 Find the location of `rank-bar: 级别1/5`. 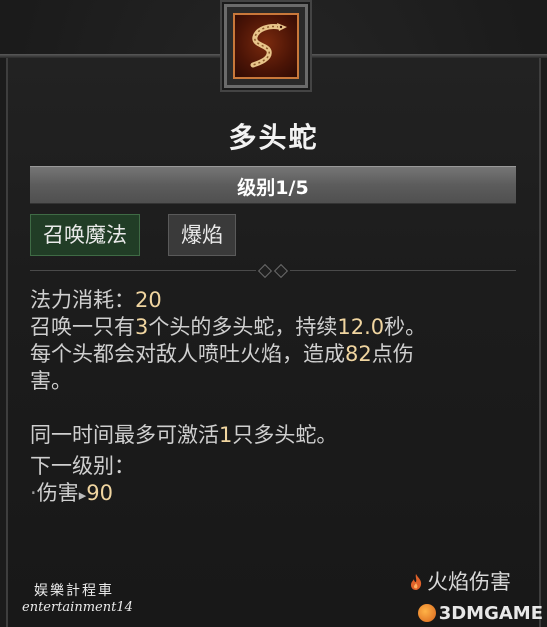

rank-bar: 级别1/5 is located at coordinates (273, 185).